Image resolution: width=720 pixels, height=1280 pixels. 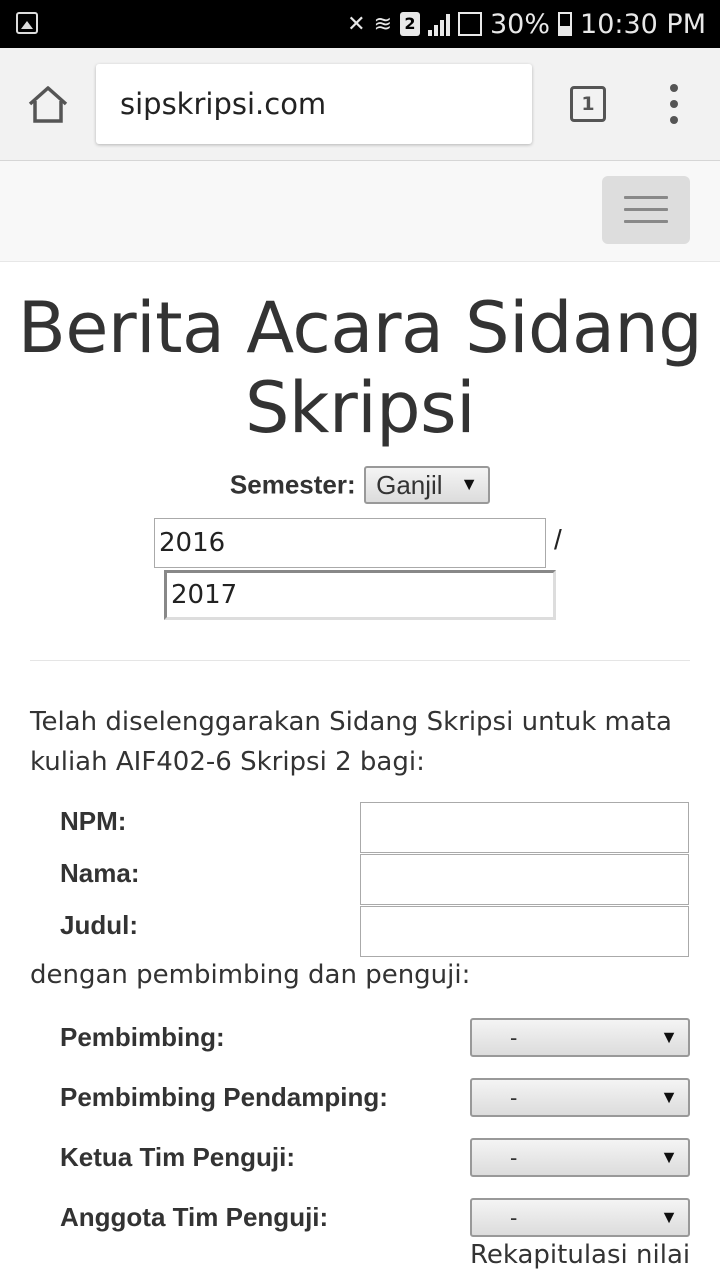 I want to click on semester-row: Semester: Ganjil ▼, so click(x=360, y=487).